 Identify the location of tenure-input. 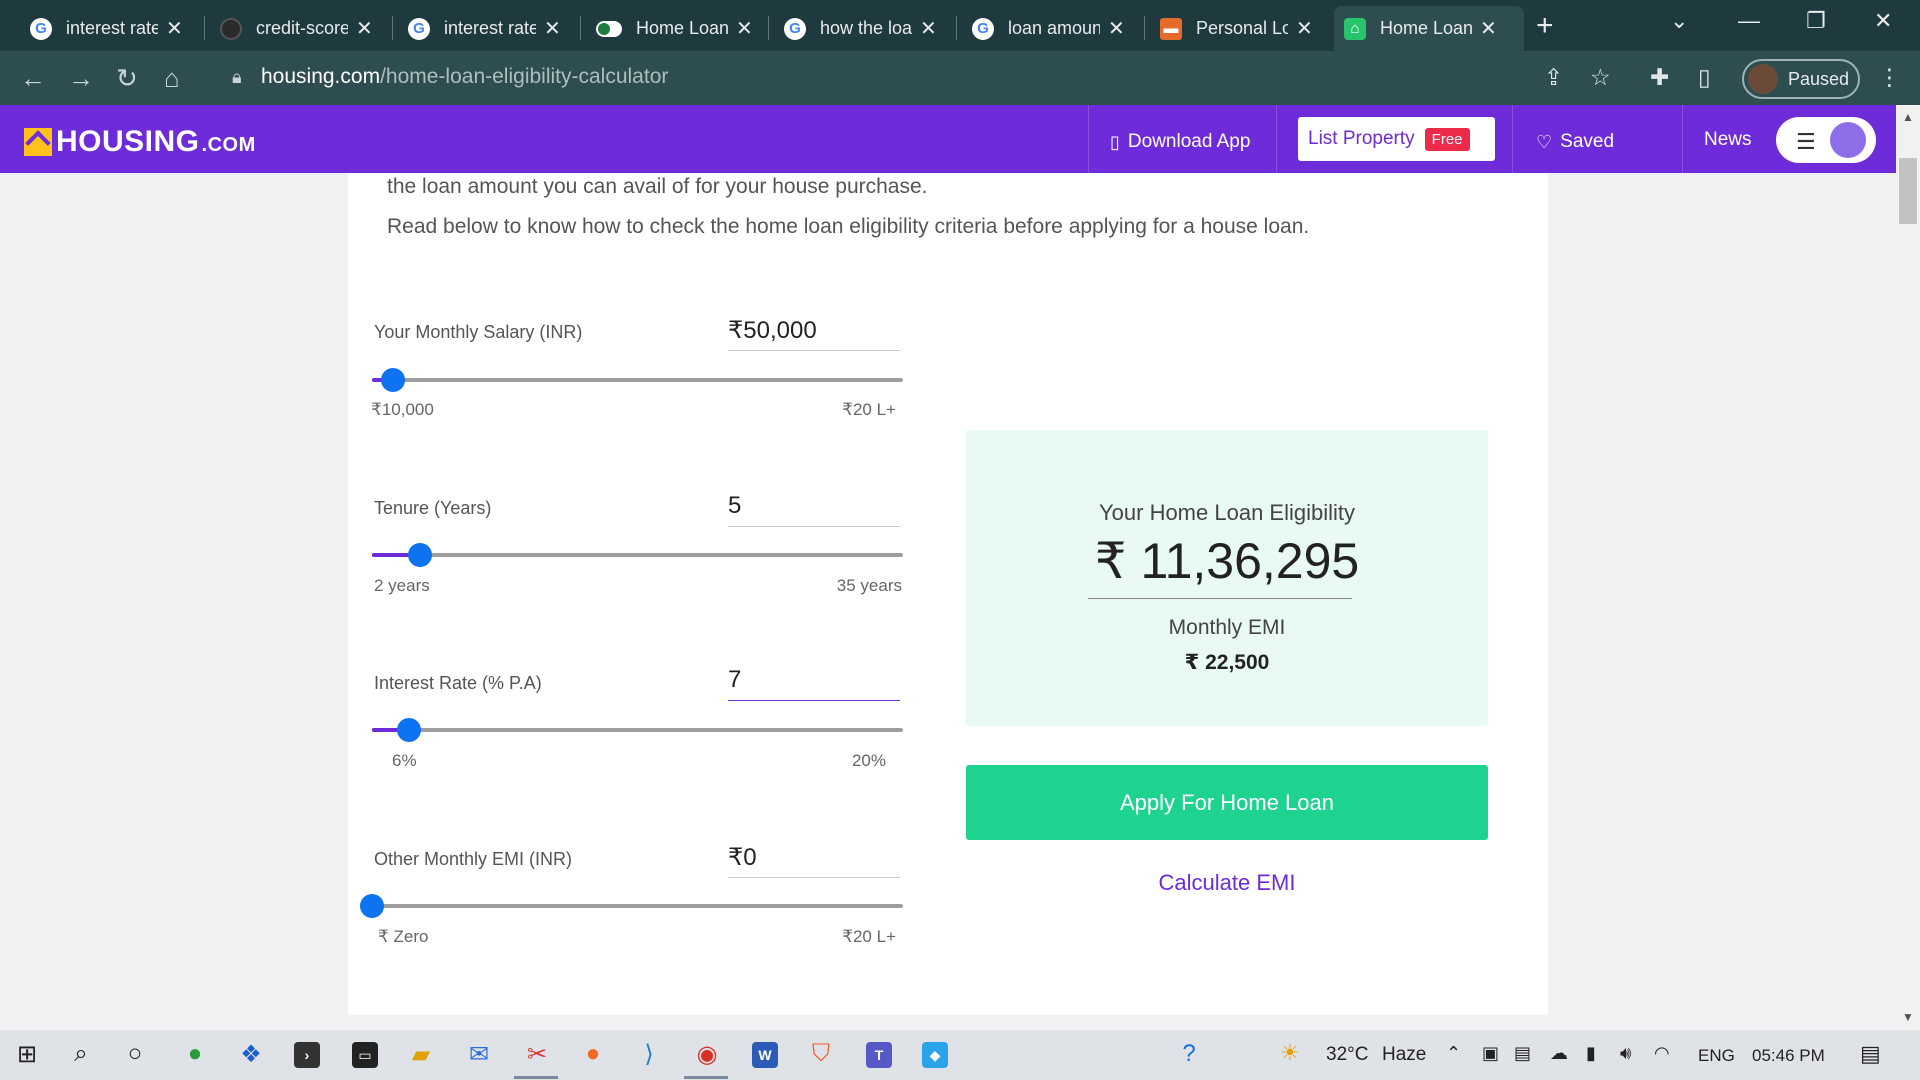
(814, 508).